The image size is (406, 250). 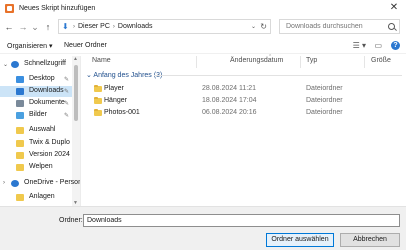 What do you see at coordinates (229, 88) in the screenshot?
I see `file-date: 28.08.2024 11:21` at bounding box center [229, 88].